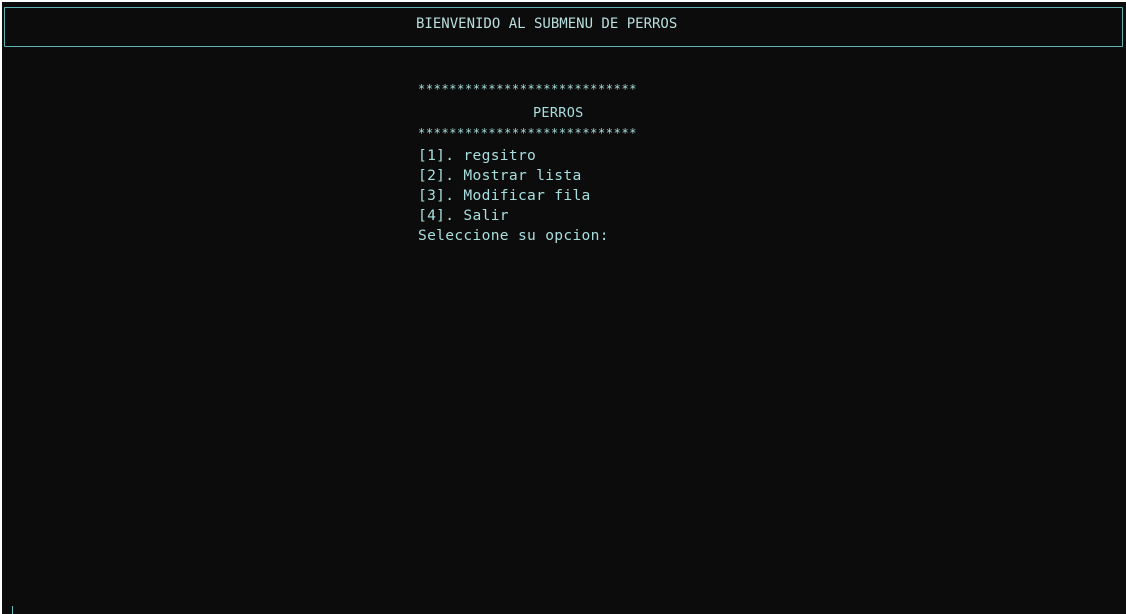  Describe the element at coordinates (12, 610) in the screenshot. I see `text-cursor-mark` at that location.